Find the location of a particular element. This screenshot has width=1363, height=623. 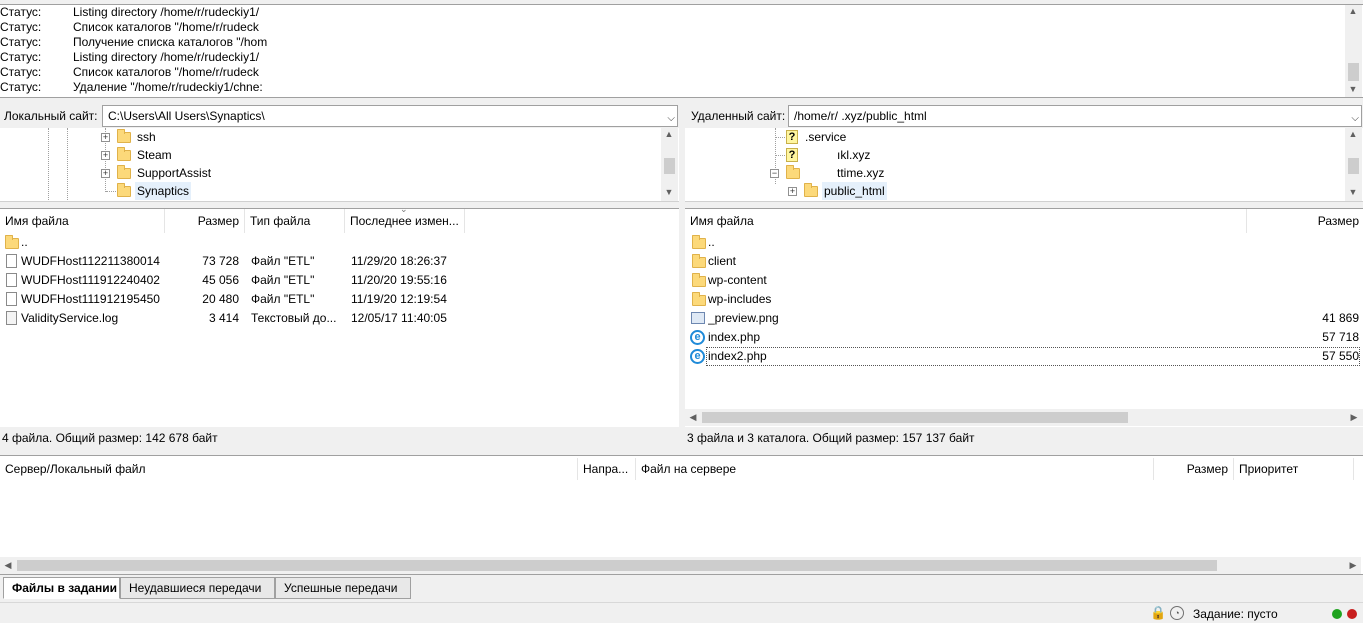

tree-item: ? .service is located at coordinates (1055, 137).